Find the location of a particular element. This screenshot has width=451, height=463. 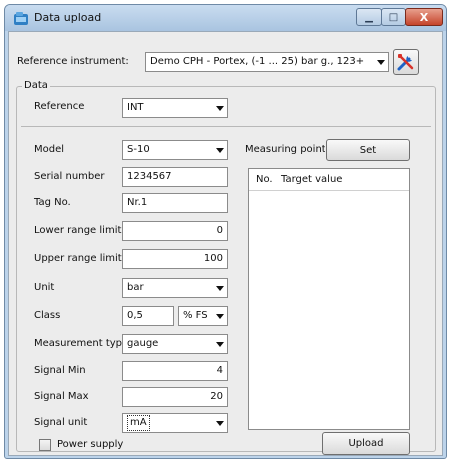

signal-min-input: 4 is located at coordinates (175, 371).